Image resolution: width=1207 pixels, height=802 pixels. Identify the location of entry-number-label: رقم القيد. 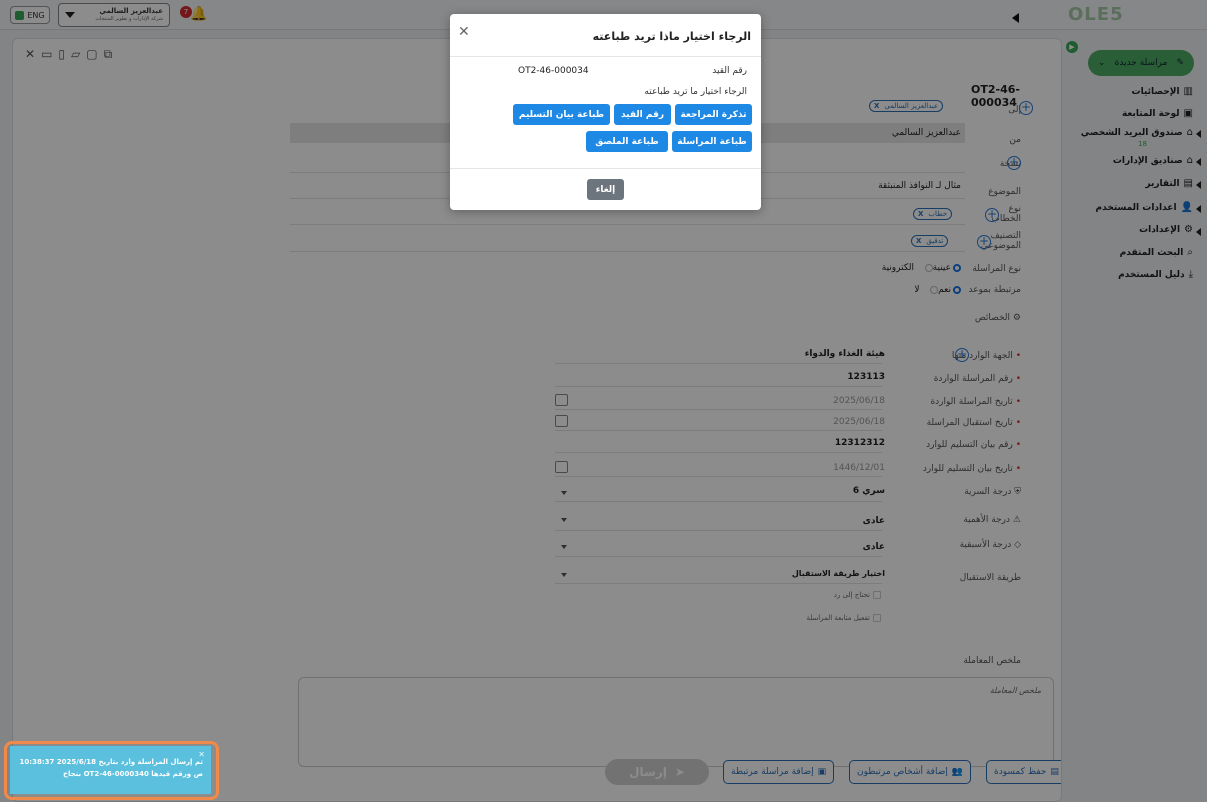
(729, 71).